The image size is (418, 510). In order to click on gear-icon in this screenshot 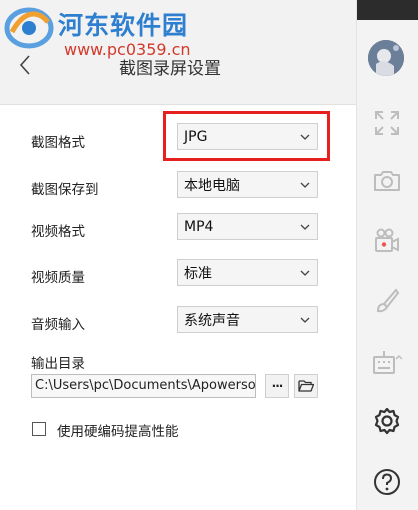, I will do `click(387, 421)`.